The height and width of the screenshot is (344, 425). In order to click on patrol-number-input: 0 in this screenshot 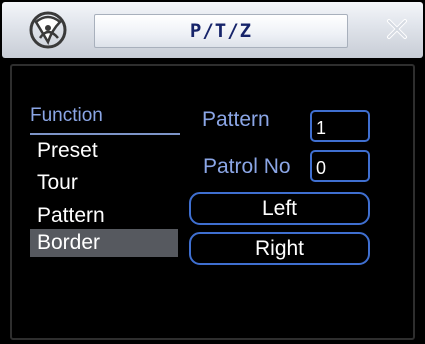, I will do `click(340, 166)`.